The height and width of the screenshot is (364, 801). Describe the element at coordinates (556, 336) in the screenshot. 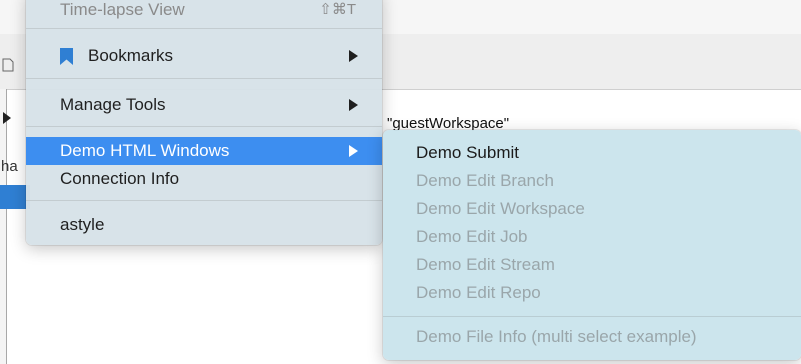

I see `submenu-item-label: Demo File Info (multi select example)` at that location.